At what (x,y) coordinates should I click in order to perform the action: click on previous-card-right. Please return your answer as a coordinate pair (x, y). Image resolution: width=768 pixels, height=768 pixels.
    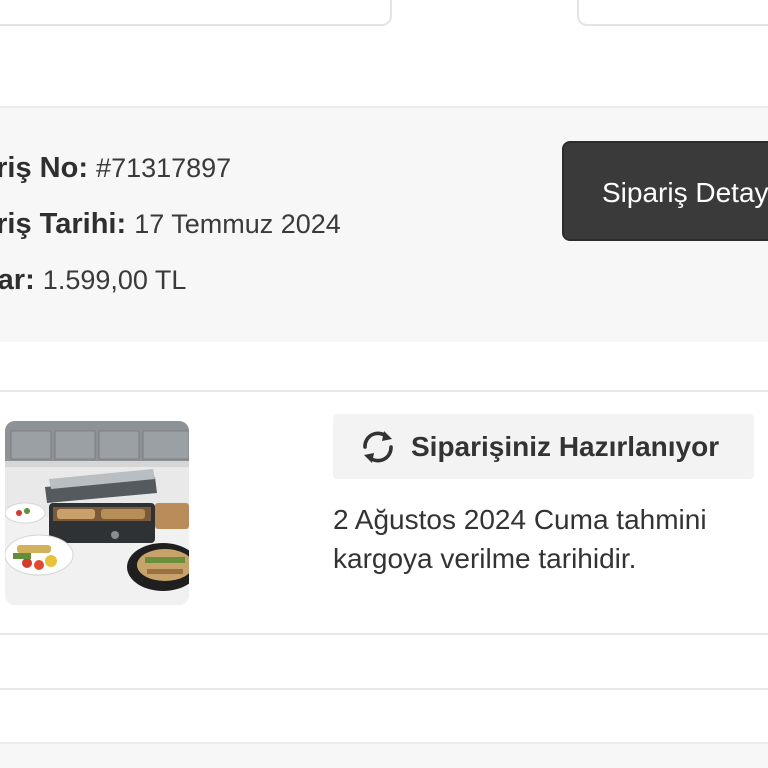
    Looking at the image, I should click on (672, 13).